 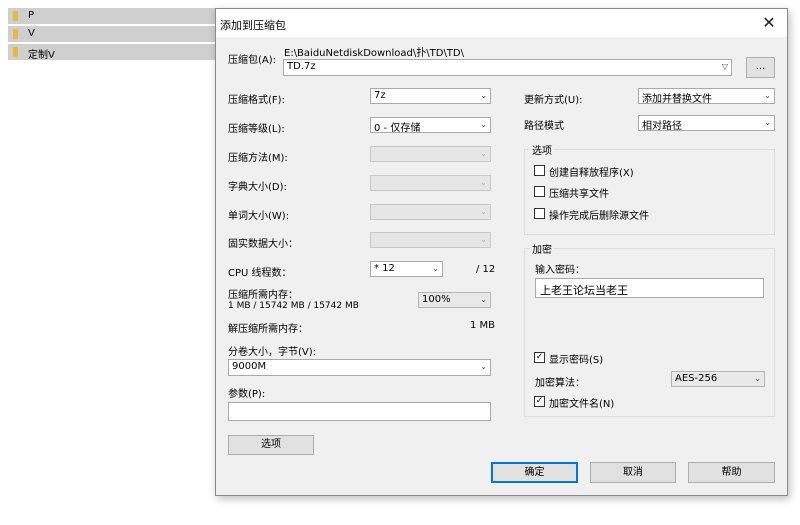 I want to click on close-icon: ✕, so click(x=769, y=23).